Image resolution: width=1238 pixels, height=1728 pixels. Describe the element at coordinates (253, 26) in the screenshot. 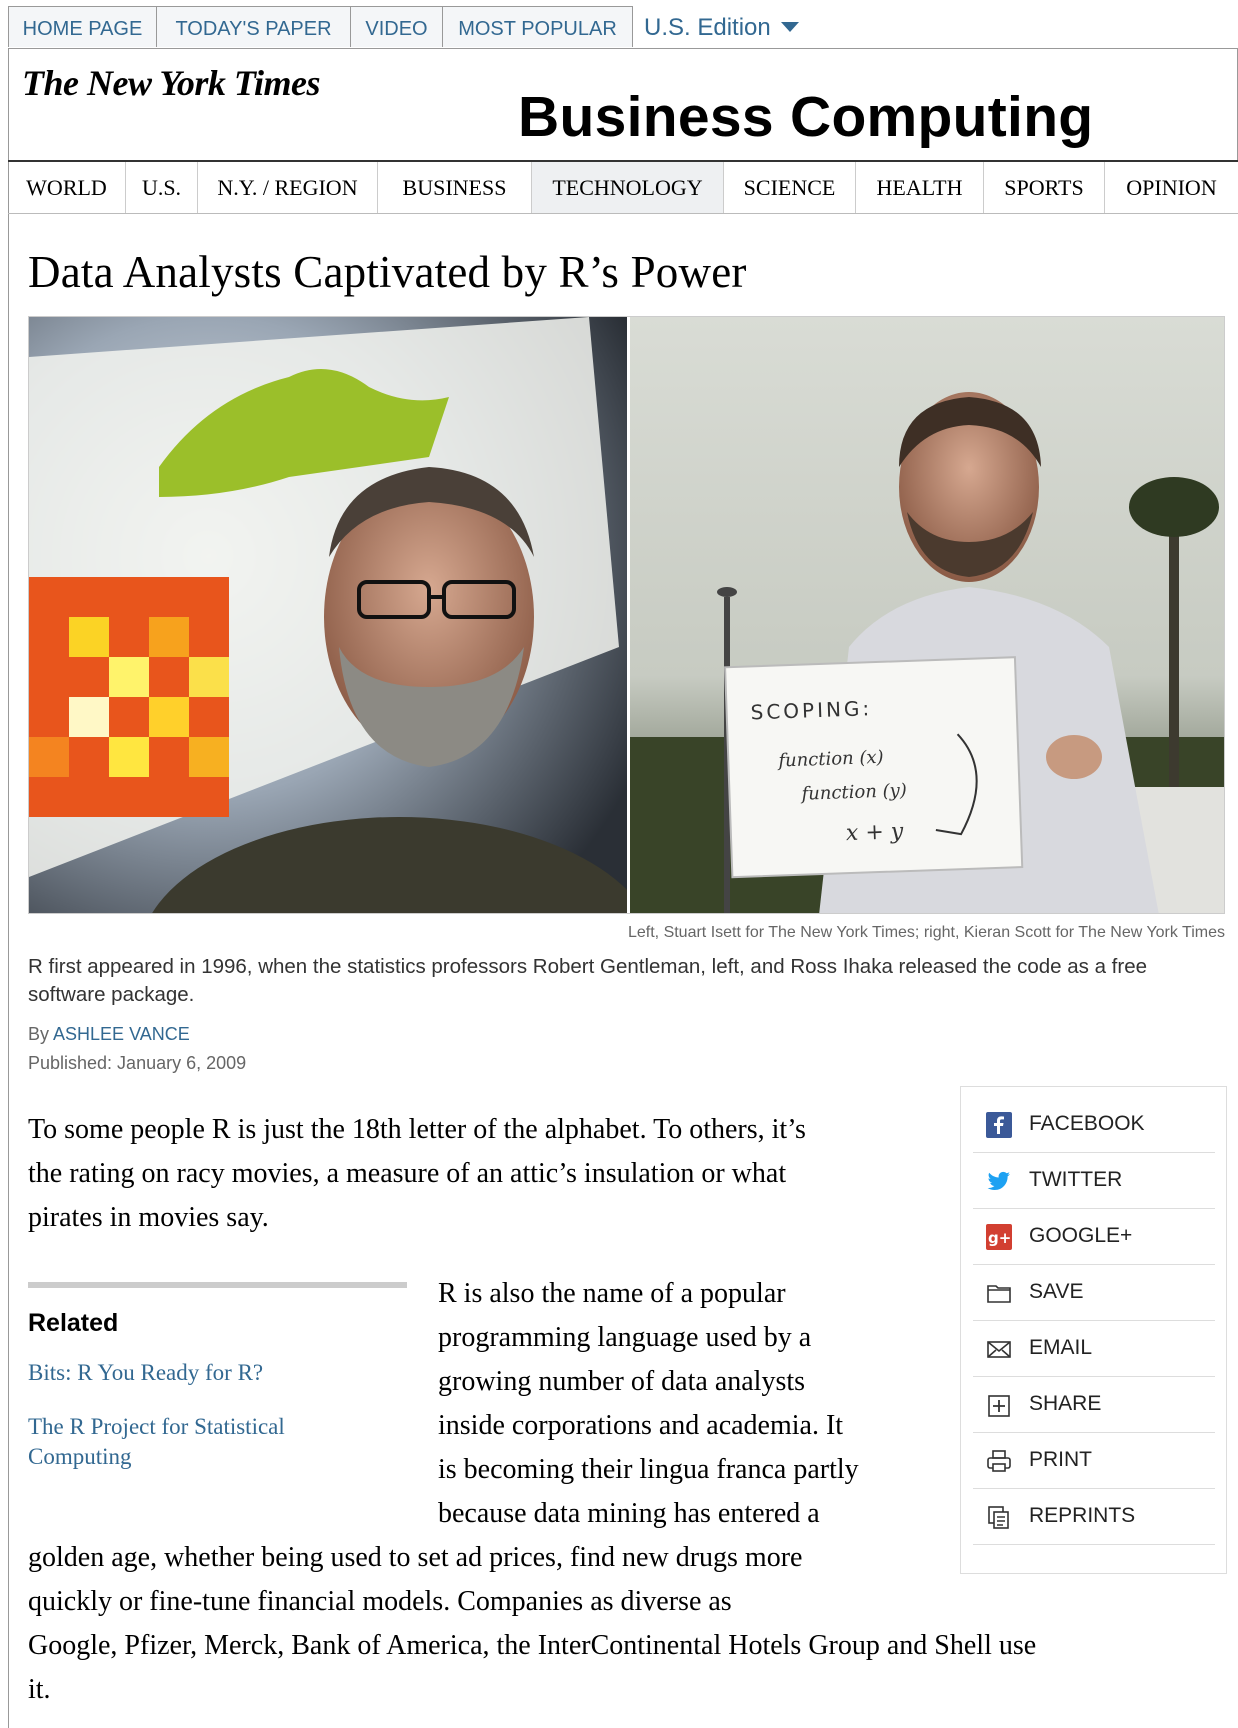

I see `tab-todays-paper: TODAY'S PAPER` at that location.